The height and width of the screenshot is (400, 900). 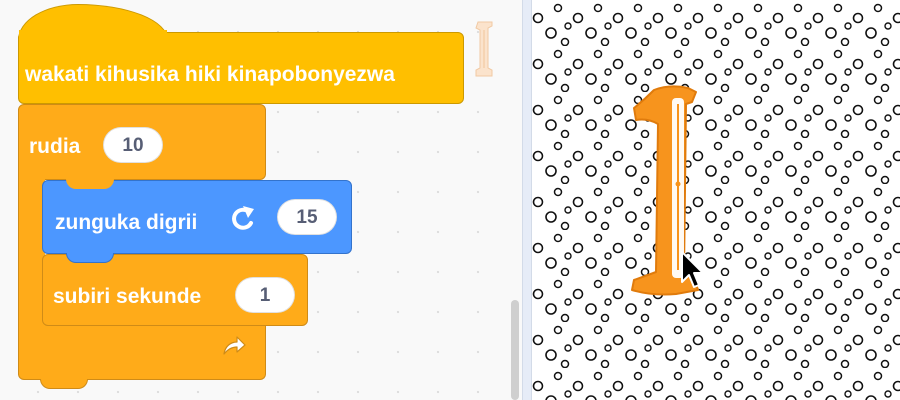 I want to click on code-area-scrollbar, so click(x=515, y=350).